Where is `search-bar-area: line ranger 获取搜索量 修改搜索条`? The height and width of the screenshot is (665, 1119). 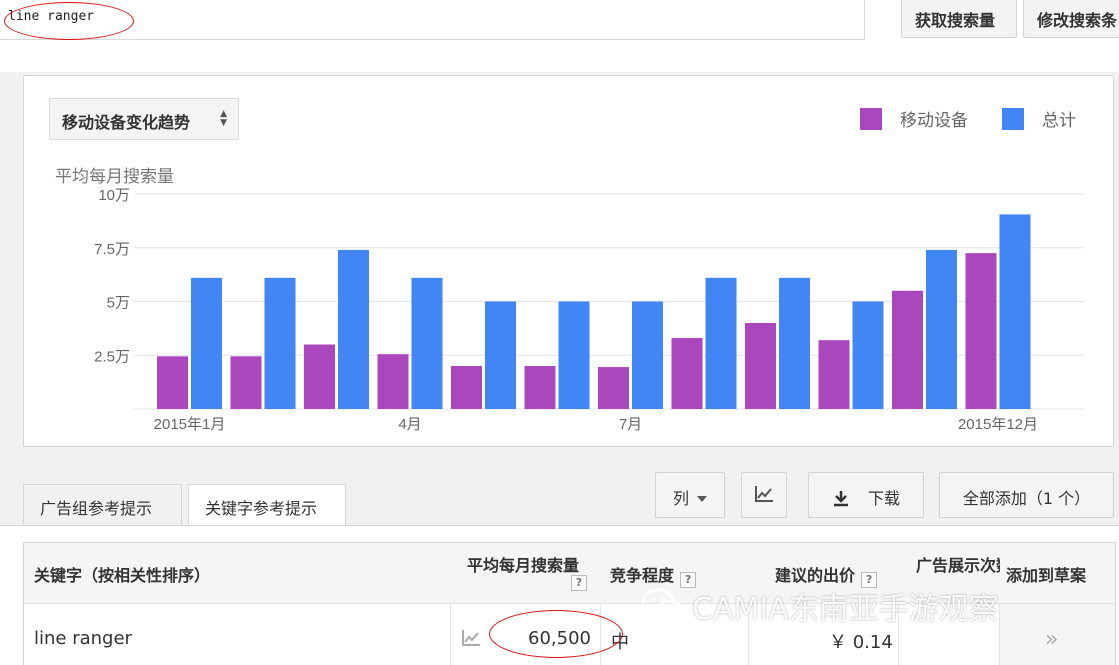 search-bar-area: line ranger 获取搜索量 修改搜索条 is located at coordinates (559, 36).